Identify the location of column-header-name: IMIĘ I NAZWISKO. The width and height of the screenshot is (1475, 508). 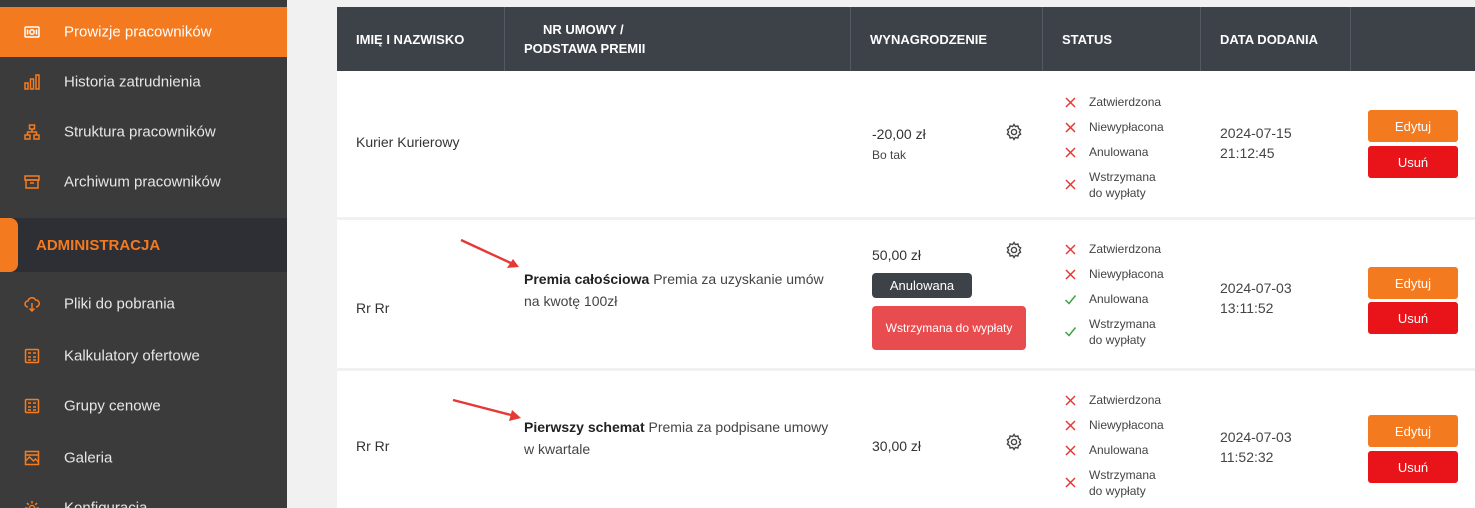
(421, 39).